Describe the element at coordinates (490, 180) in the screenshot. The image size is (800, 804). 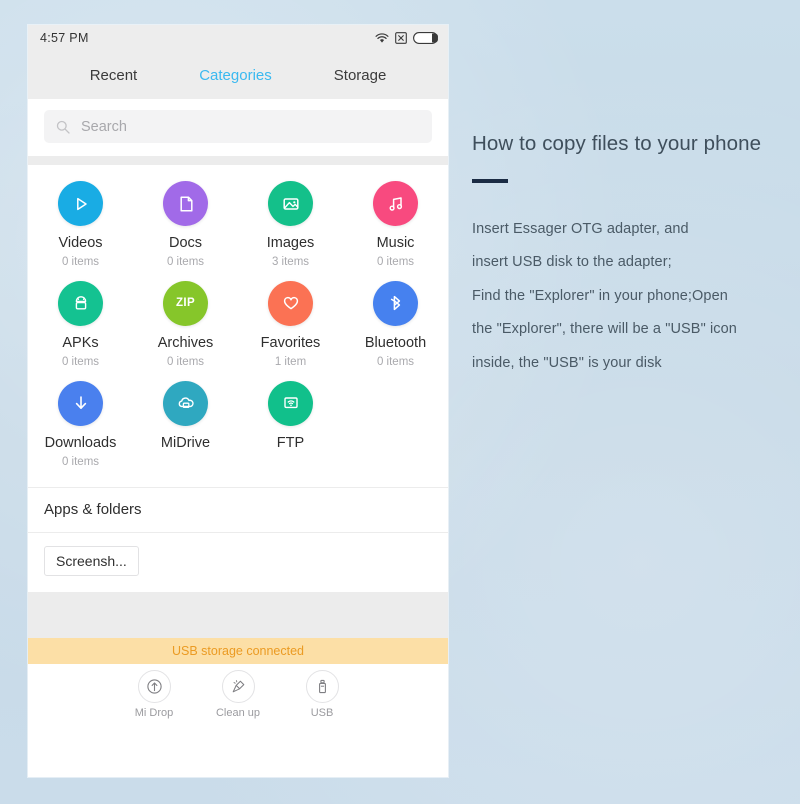
I see `title-underline` at that location.